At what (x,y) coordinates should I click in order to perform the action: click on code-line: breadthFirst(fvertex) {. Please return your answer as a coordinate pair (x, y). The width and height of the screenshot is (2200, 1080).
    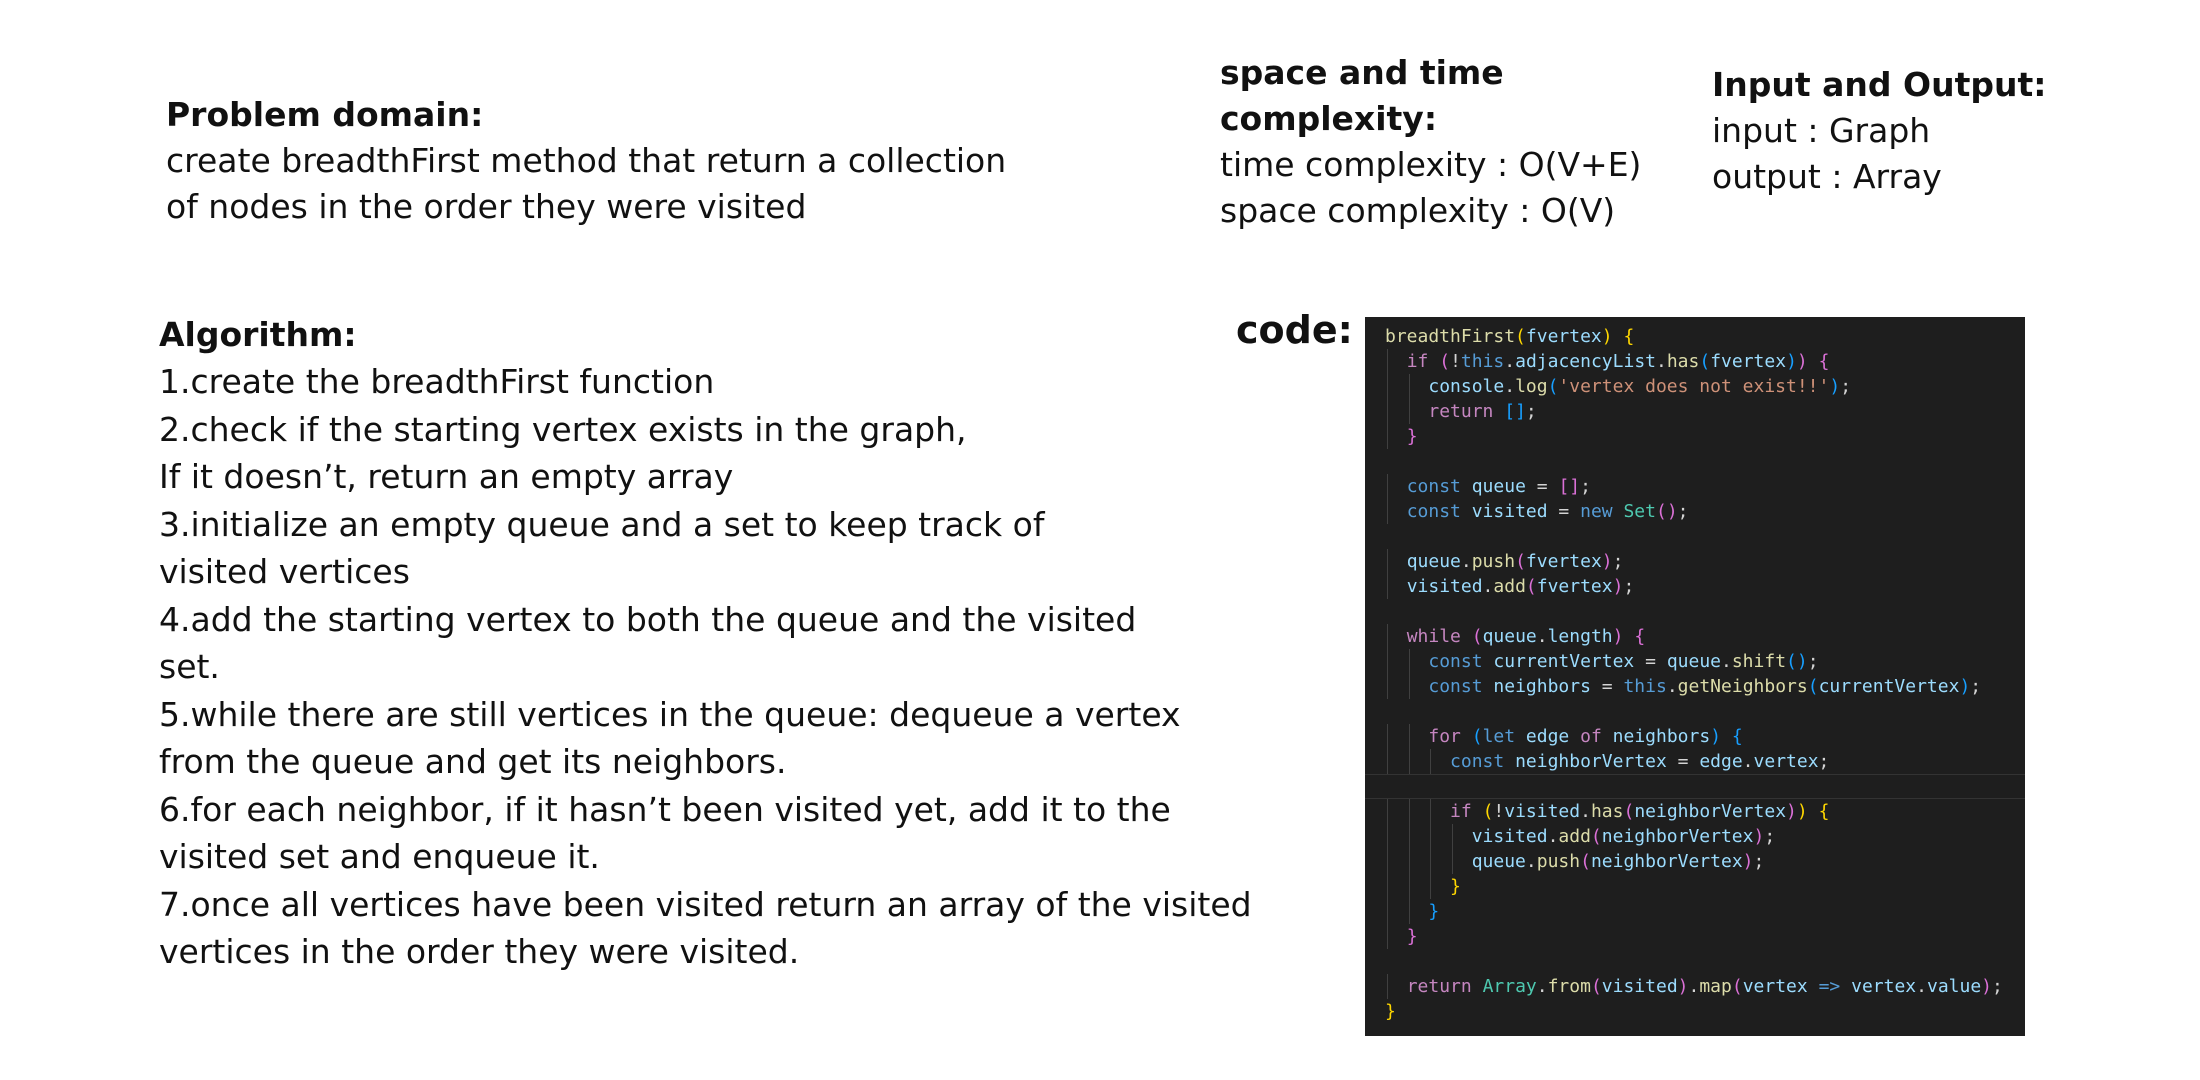
    Looking at the image, I should click on (1695, 336).